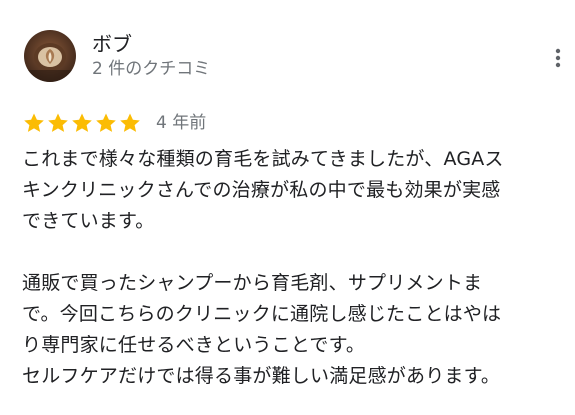 Image resolution: width=575 pixels, height=415 pixels. What do you see at coordinates (88, 221) in the screenshot?
I see `review-text-line: できています。` at bounding box center [88, 221].